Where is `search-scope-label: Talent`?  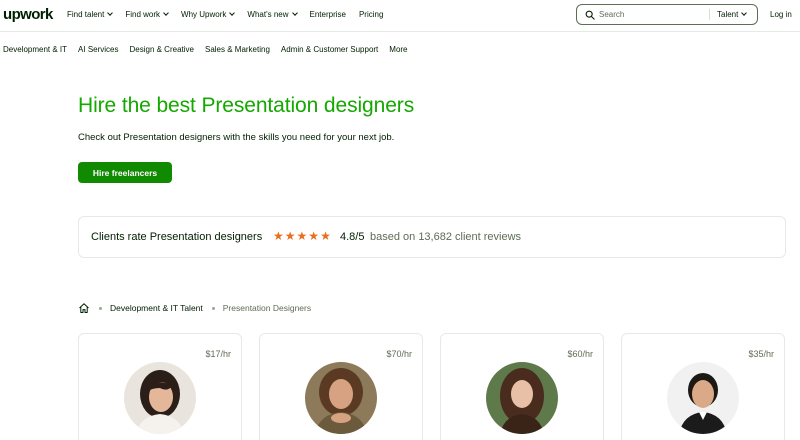
search-scope-label: Talent is located at coordinates (728, 14).